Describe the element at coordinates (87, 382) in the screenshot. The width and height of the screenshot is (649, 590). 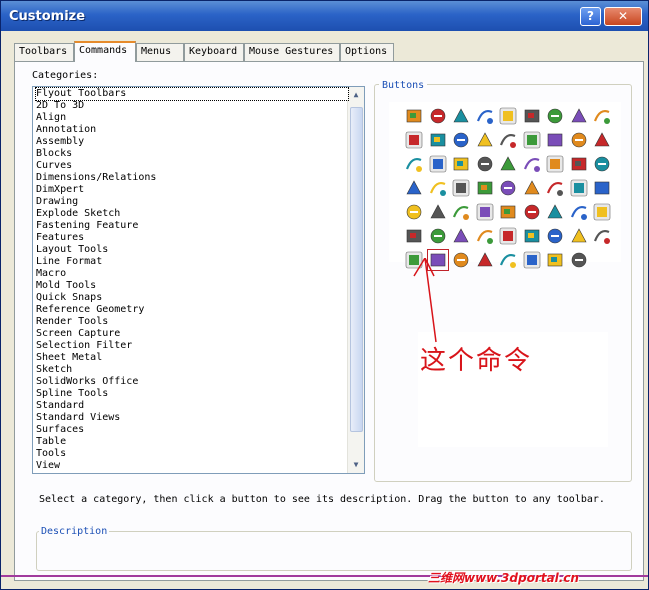
I see `category-item: SolidWorks Office` at that location.